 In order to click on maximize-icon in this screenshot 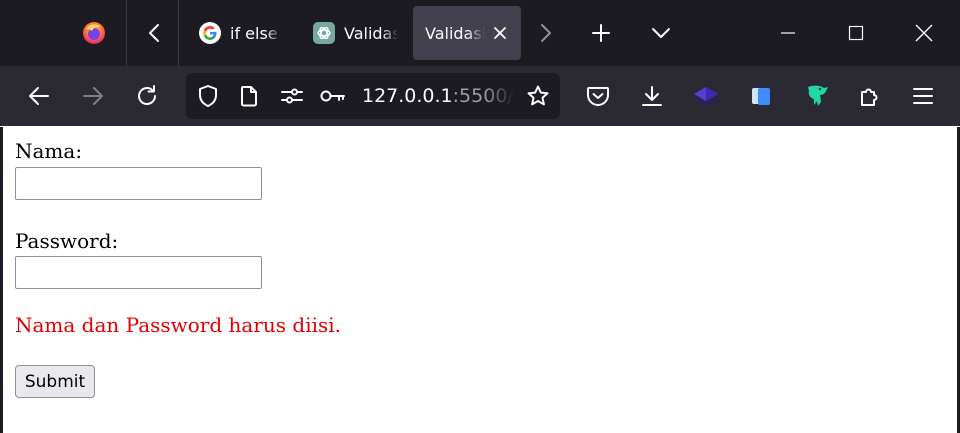, I will do `click(856, 33)`.